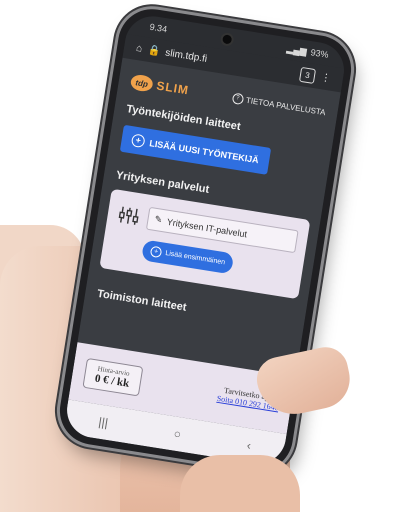  What do you see at coordinates (177, 434) in the screenshot?
I see `home-button-icon: ○` at bounding box center [177, 434].